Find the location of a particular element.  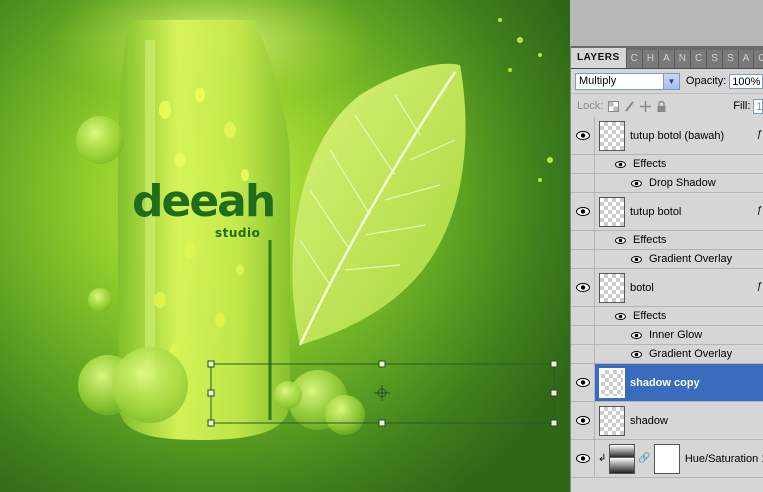

layer-row: shadow is located at coordinates (667, 421).